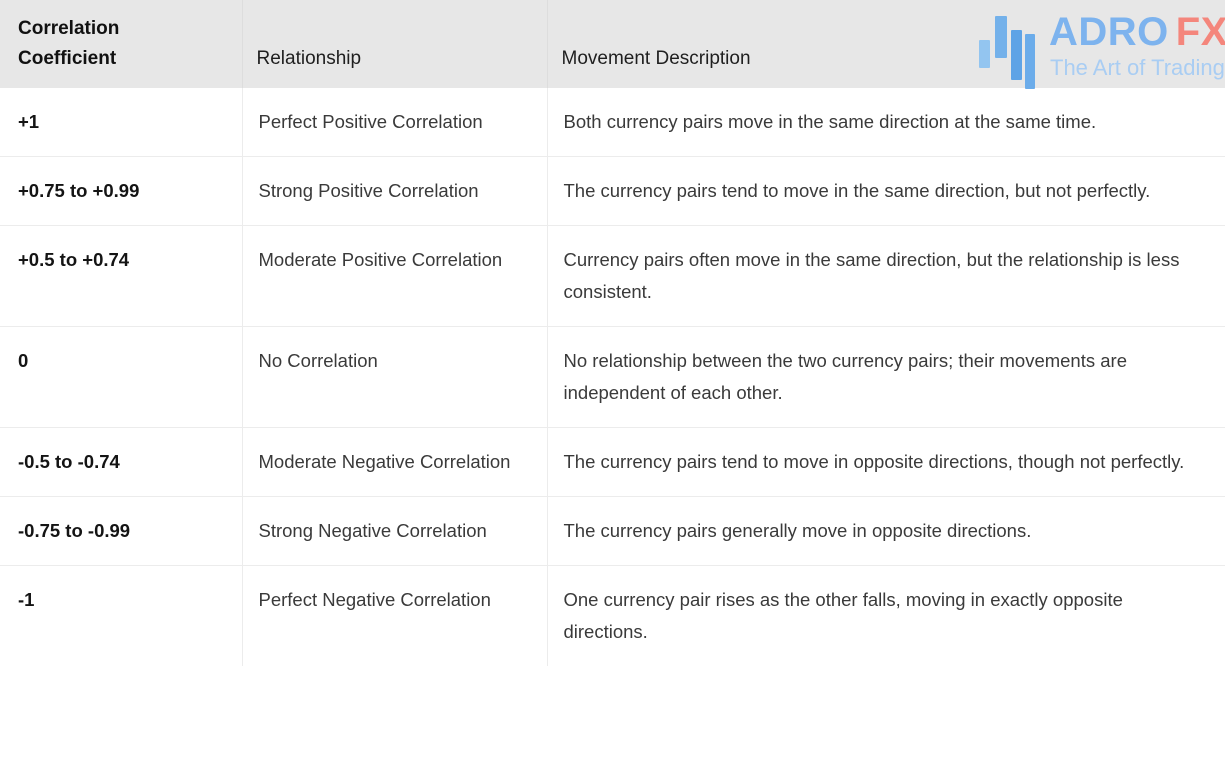 The image size is (1225, 782). Describe the element at coordinates (395, 276) in the screenshot. I see `cell-relationship: Moderate Positive Correlation` at that location.